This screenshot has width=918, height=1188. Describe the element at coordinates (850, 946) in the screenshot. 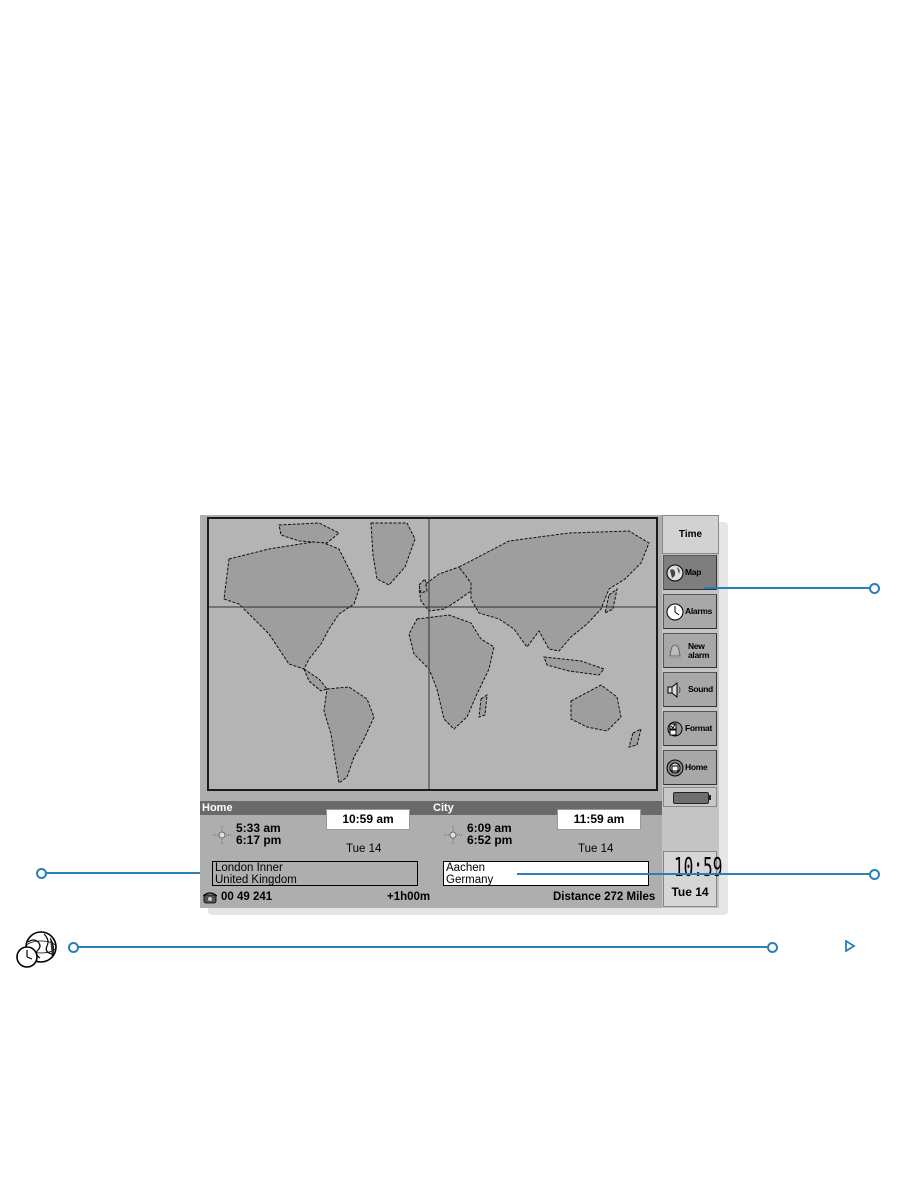

I see `next-page-arrow-icon` at that location.